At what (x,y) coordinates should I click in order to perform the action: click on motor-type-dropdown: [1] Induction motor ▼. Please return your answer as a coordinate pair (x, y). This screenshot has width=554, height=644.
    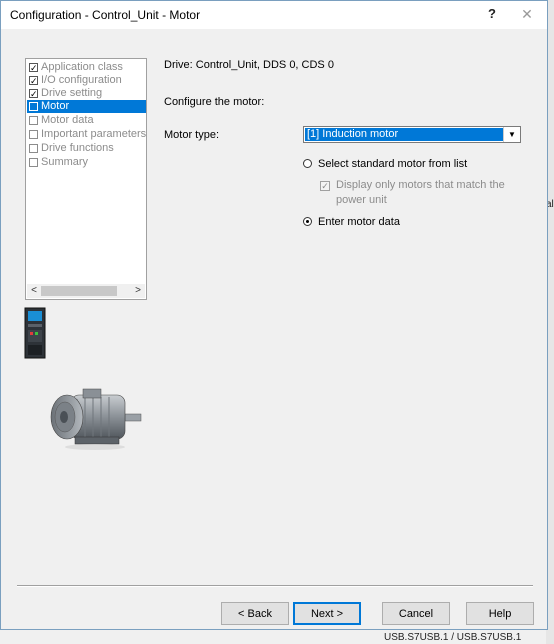
    Looking at the image, I should click on (412, 134).